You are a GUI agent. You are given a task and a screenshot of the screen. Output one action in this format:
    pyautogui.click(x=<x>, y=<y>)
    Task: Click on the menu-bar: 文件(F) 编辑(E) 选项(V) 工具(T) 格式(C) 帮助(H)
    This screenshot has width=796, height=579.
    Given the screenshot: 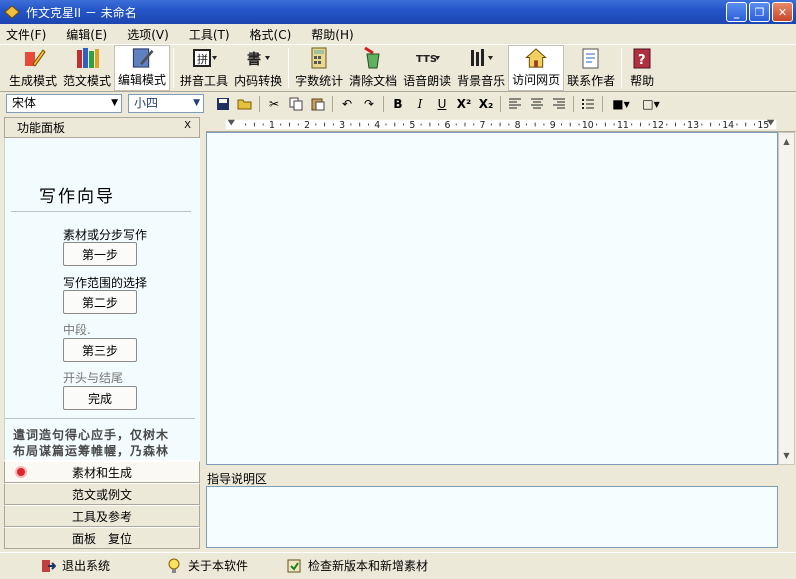 What is the action you would take?
    pyautogui.click(x=398, y=34)
    